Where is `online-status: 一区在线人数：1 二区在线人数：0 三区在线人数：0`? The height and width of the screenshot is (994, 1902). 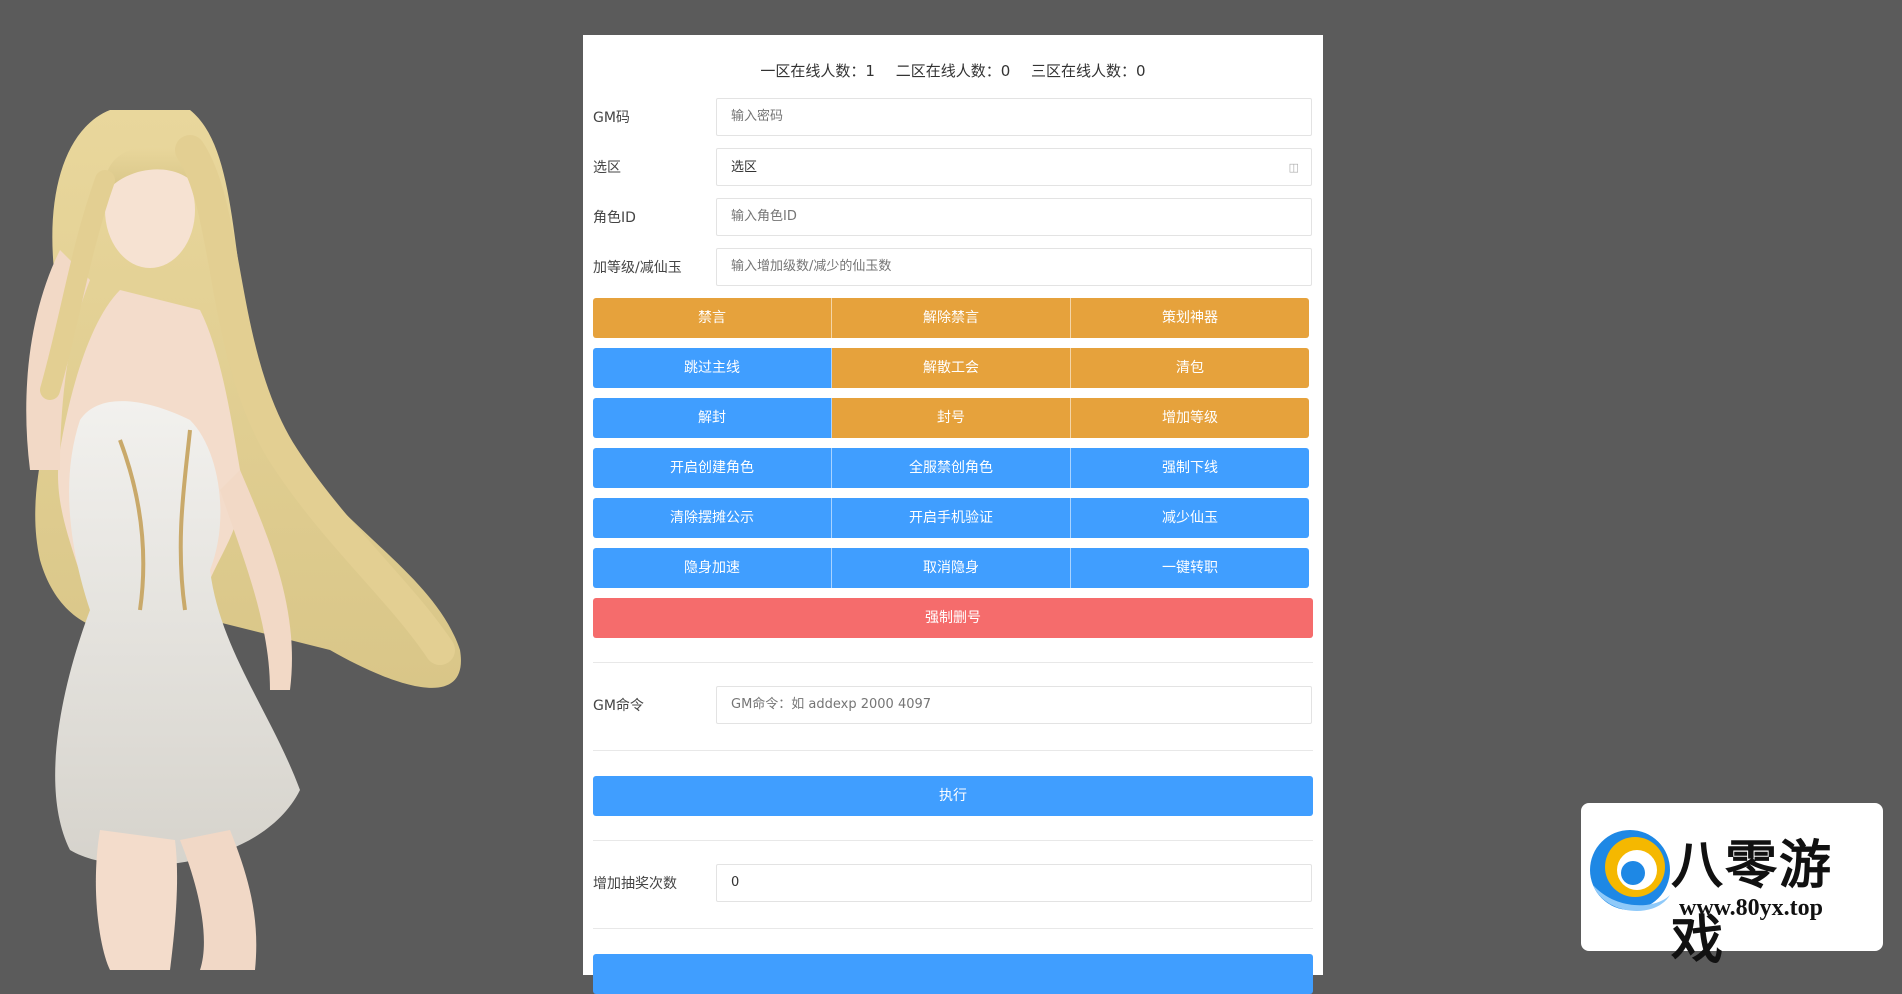
online-status: 一区在线人数：1 二区在线人数：0 三区在线人数：0 is located at coordinates (953, 70).